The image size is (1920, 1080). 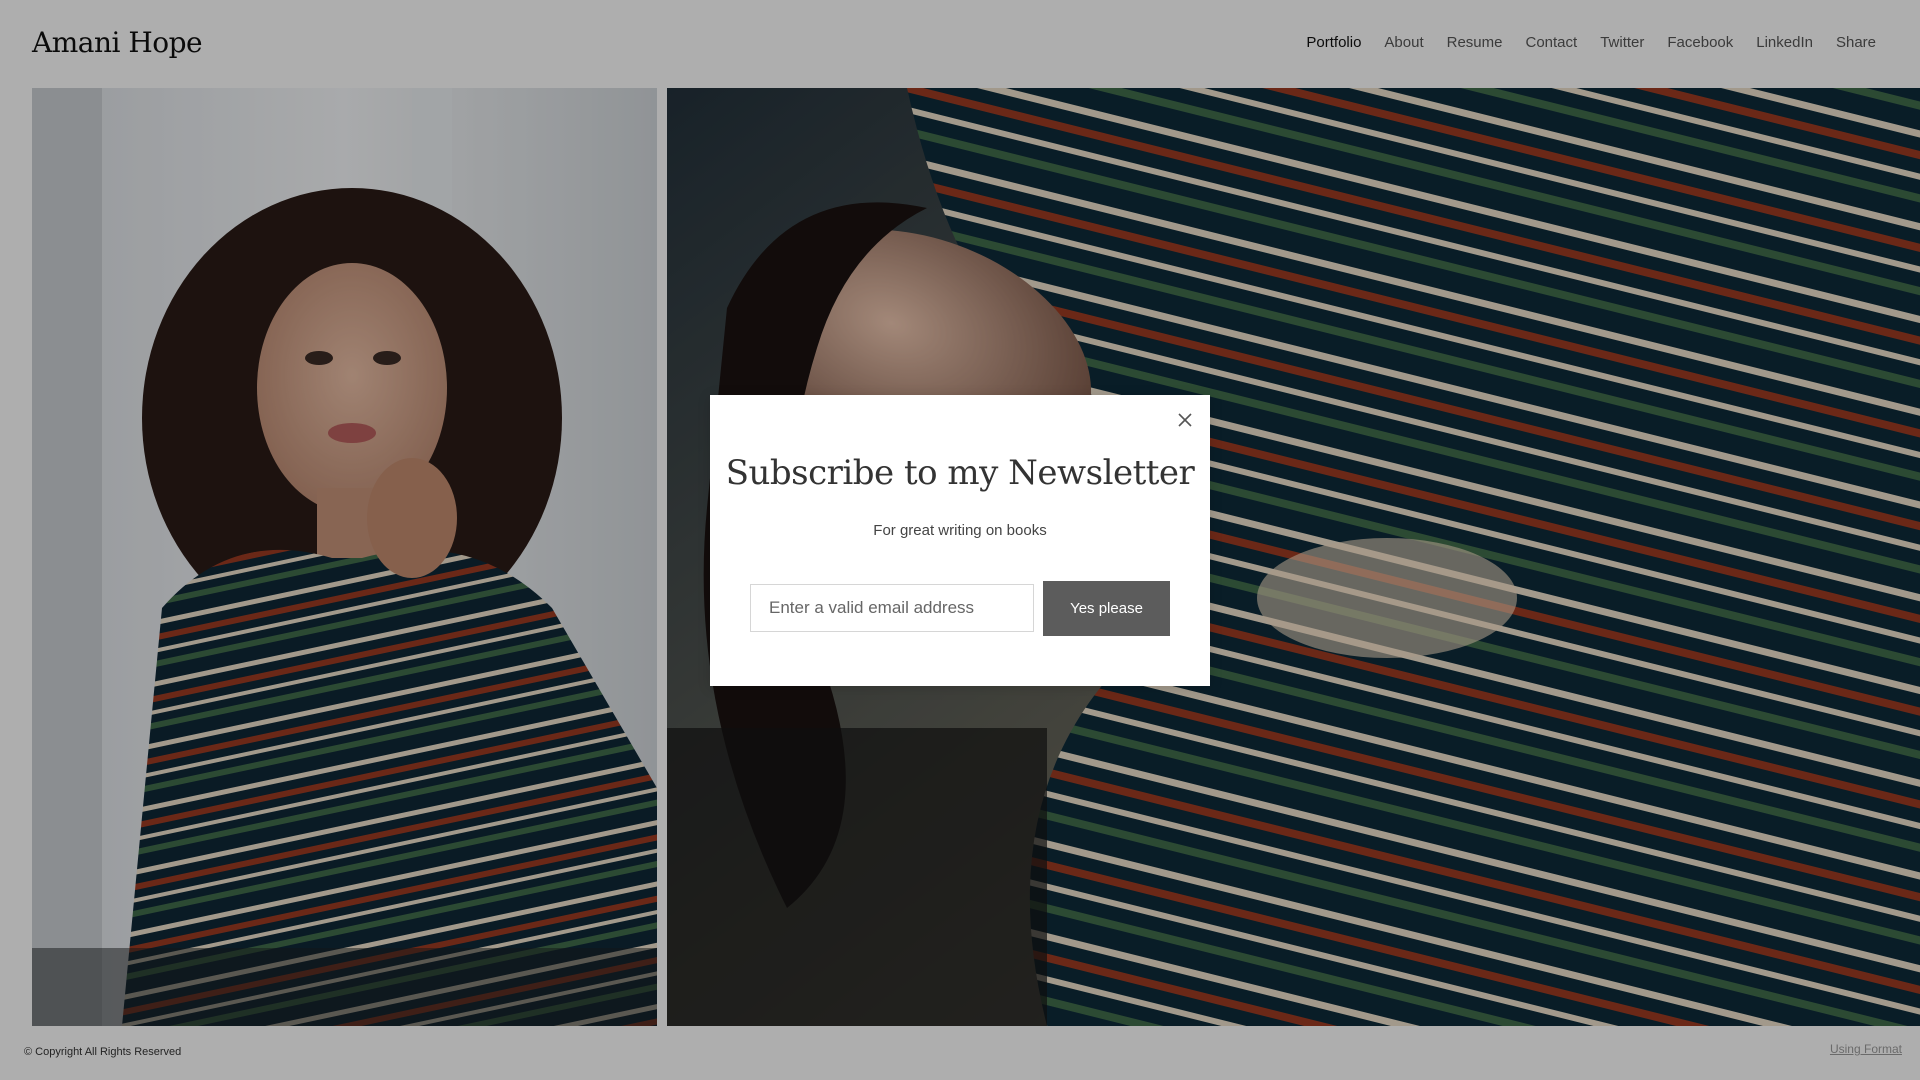 I want to click on subscribe-button: Yes please, so click(x=1106, y=608).